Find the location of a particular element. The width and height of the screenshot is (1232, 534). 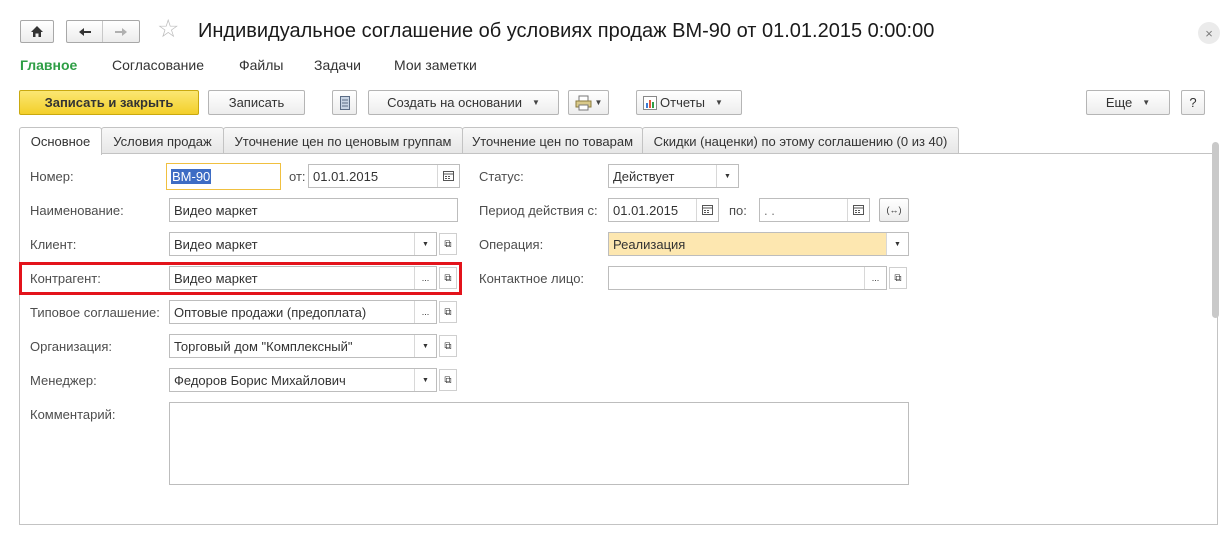

organization-field: Торговый дом "Комплексный" ▼ is located at coordinates (303, 346).